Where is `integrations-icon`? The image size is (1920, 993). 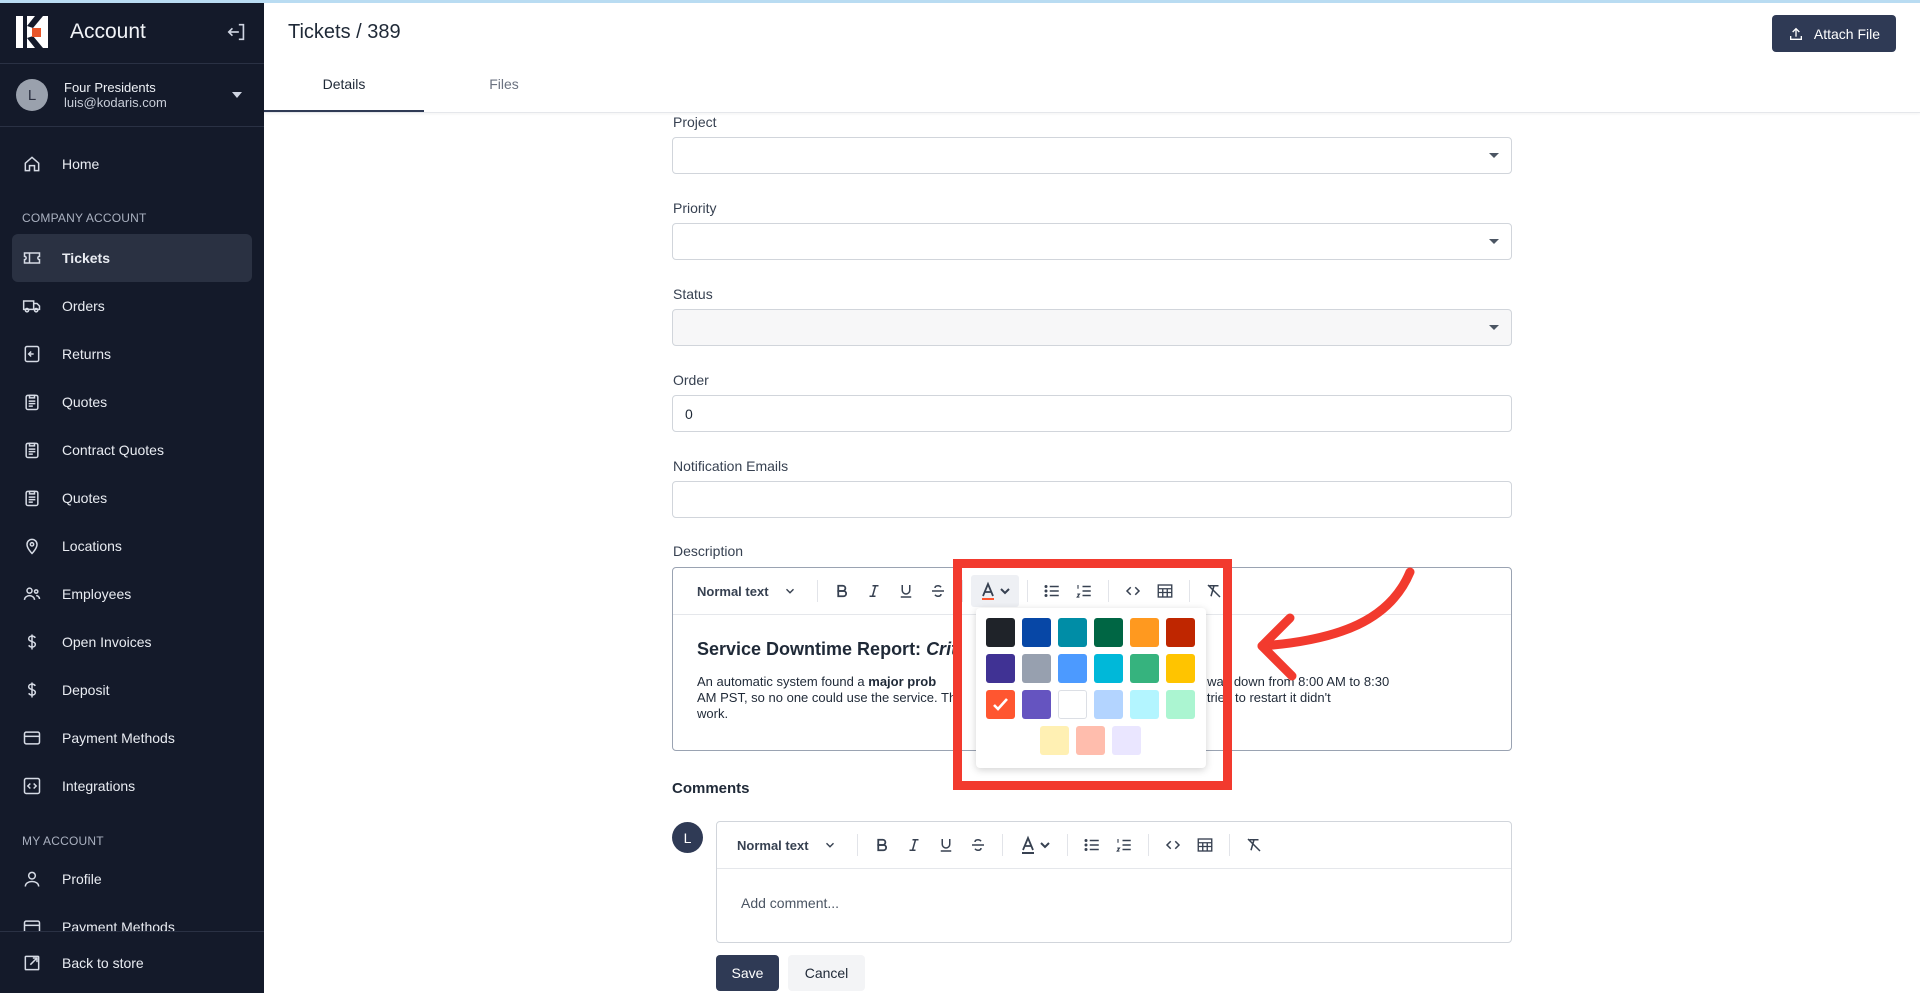
integrations-icon is located at coordinates (32, 786).